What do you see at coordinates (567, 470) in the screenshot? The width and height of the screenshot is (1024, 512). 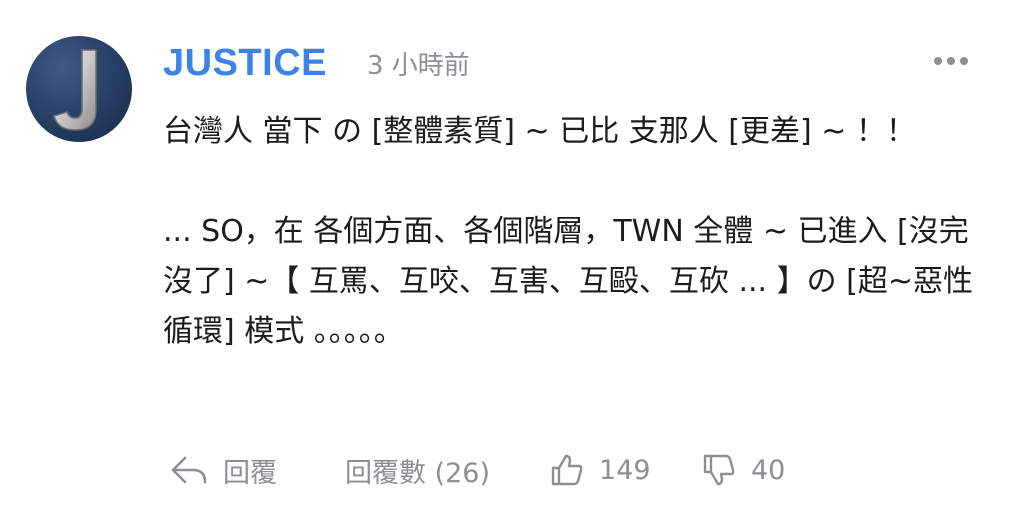 I see `thumbs-up-icon` at bounding box center [567, 470].